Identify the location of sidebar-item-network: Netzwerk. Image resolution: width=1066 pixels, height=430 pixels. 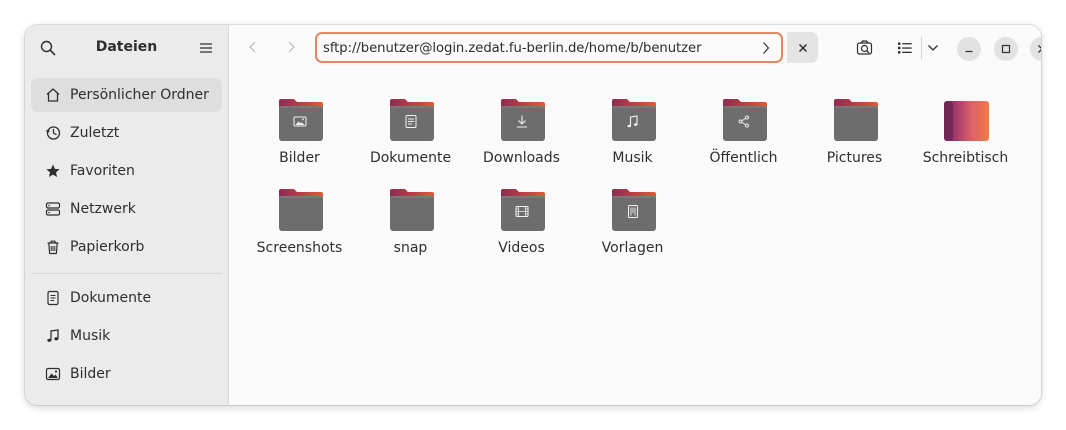
(126, 209).